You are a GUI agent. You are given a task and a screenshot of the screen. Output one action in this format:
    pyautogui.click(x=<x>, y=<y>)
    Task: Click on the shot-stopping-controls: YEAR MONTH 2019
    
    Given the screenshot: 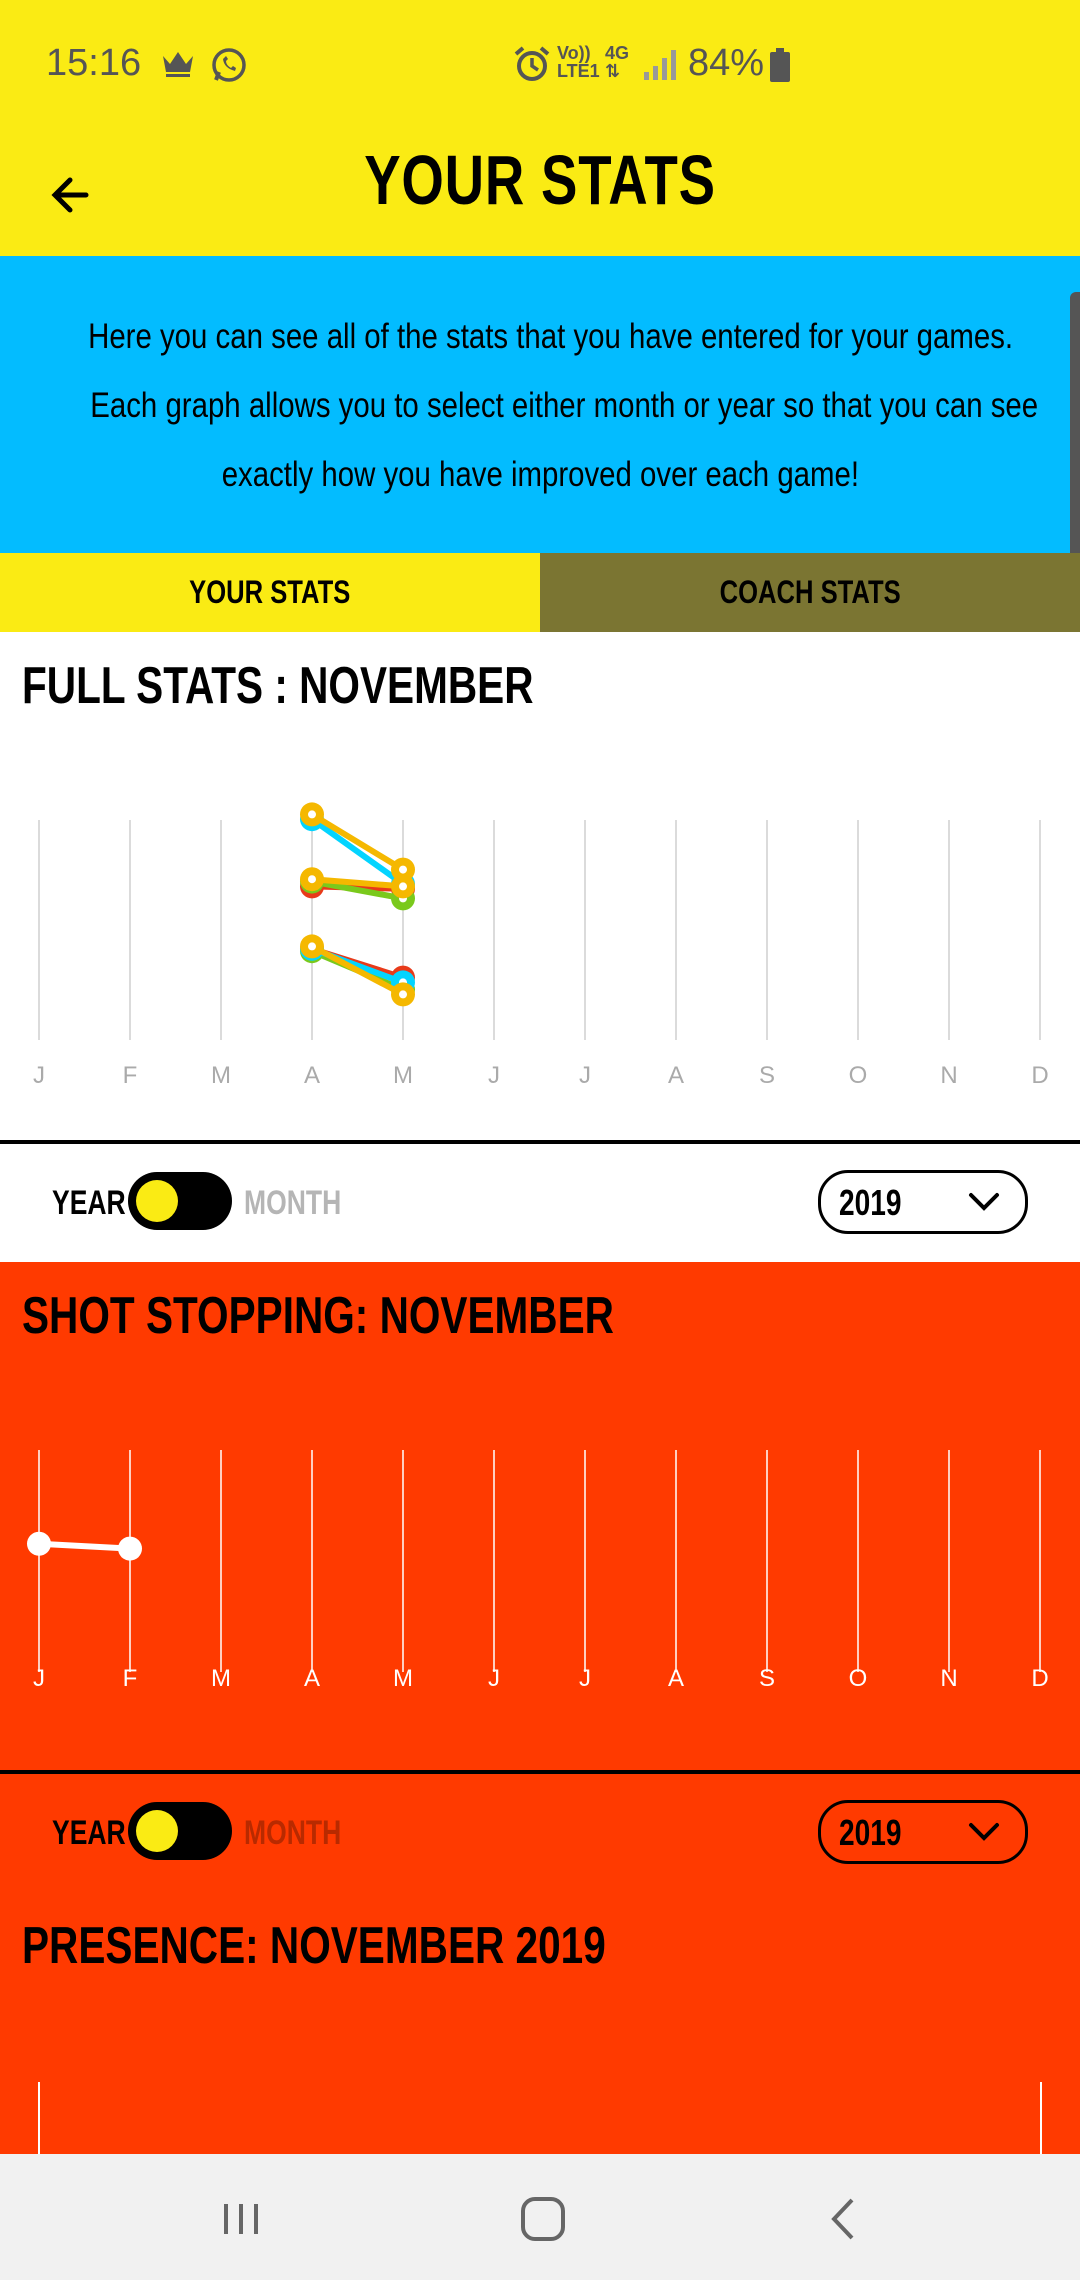 What is the action you would take?
    pyautogui.click(x=540, y=1833)
    